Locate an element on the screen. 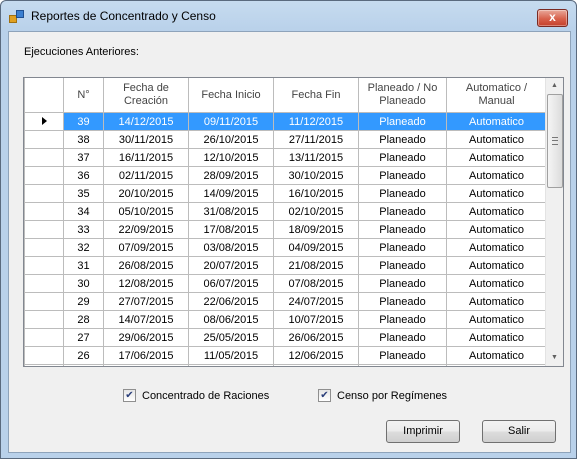  cell-creation-date: 22/09/2015 is located at coordinates (146, 229).